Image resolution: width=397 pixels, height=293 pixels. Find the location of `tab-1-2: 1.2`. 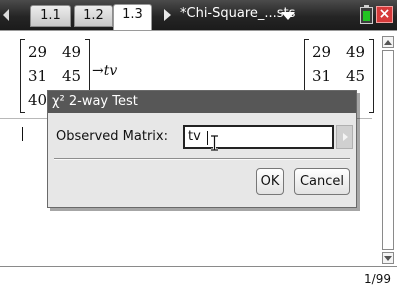

tab-1-2: 1.2 is located at coordinates (93, 16).